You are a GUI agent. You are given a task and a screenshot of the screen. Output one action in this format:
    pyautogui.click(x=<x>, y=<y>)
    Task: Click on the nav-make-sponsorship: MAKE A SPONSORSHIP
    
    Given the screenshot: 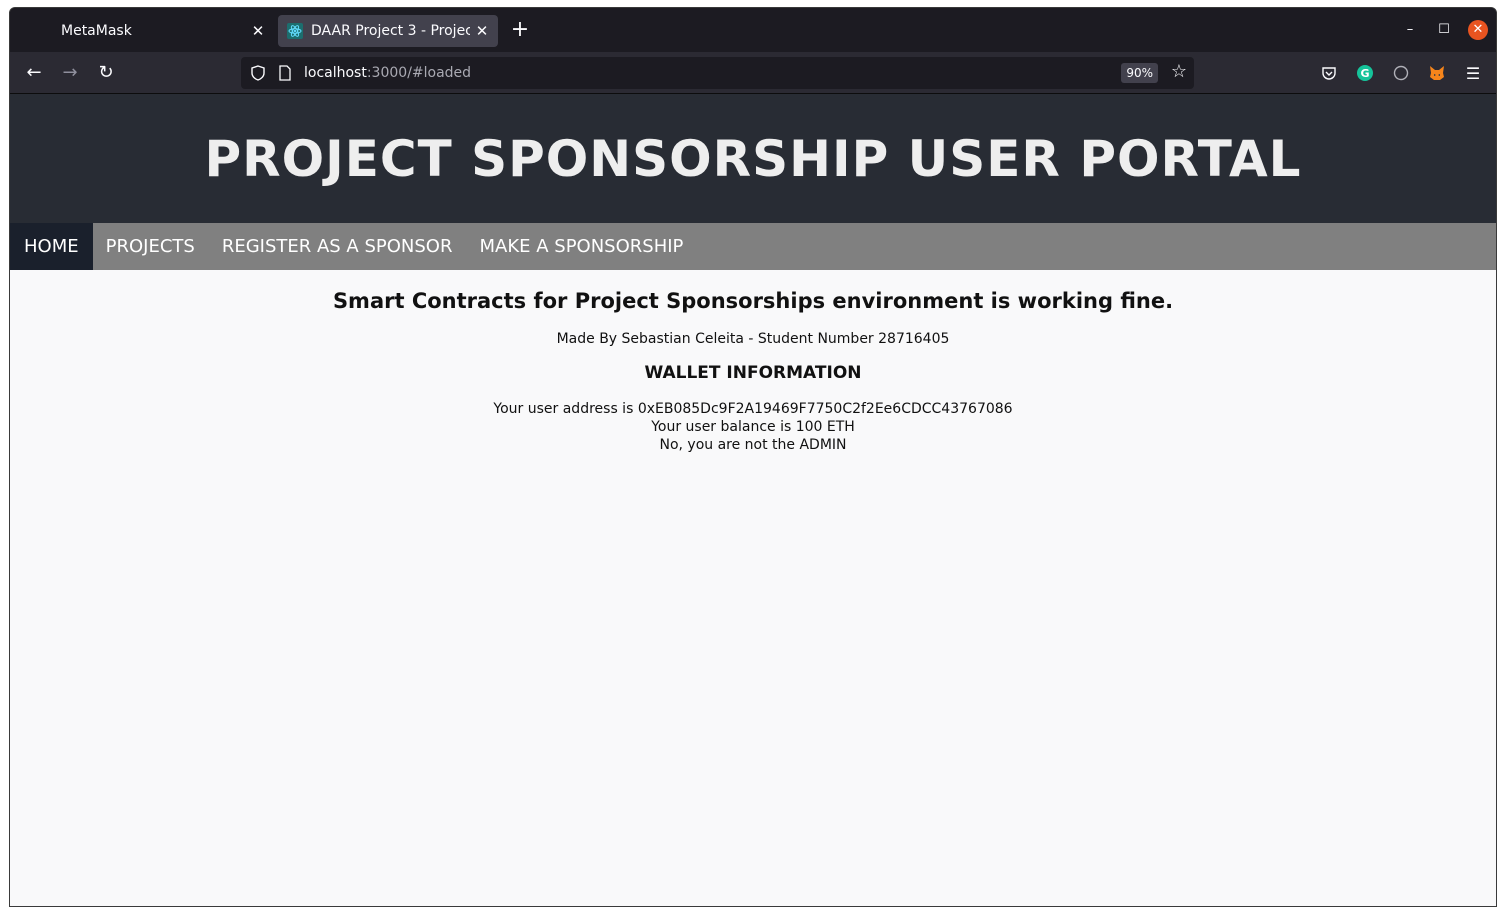 What is the action you would take?
    pyautogui.click(x=581, y=246)
    